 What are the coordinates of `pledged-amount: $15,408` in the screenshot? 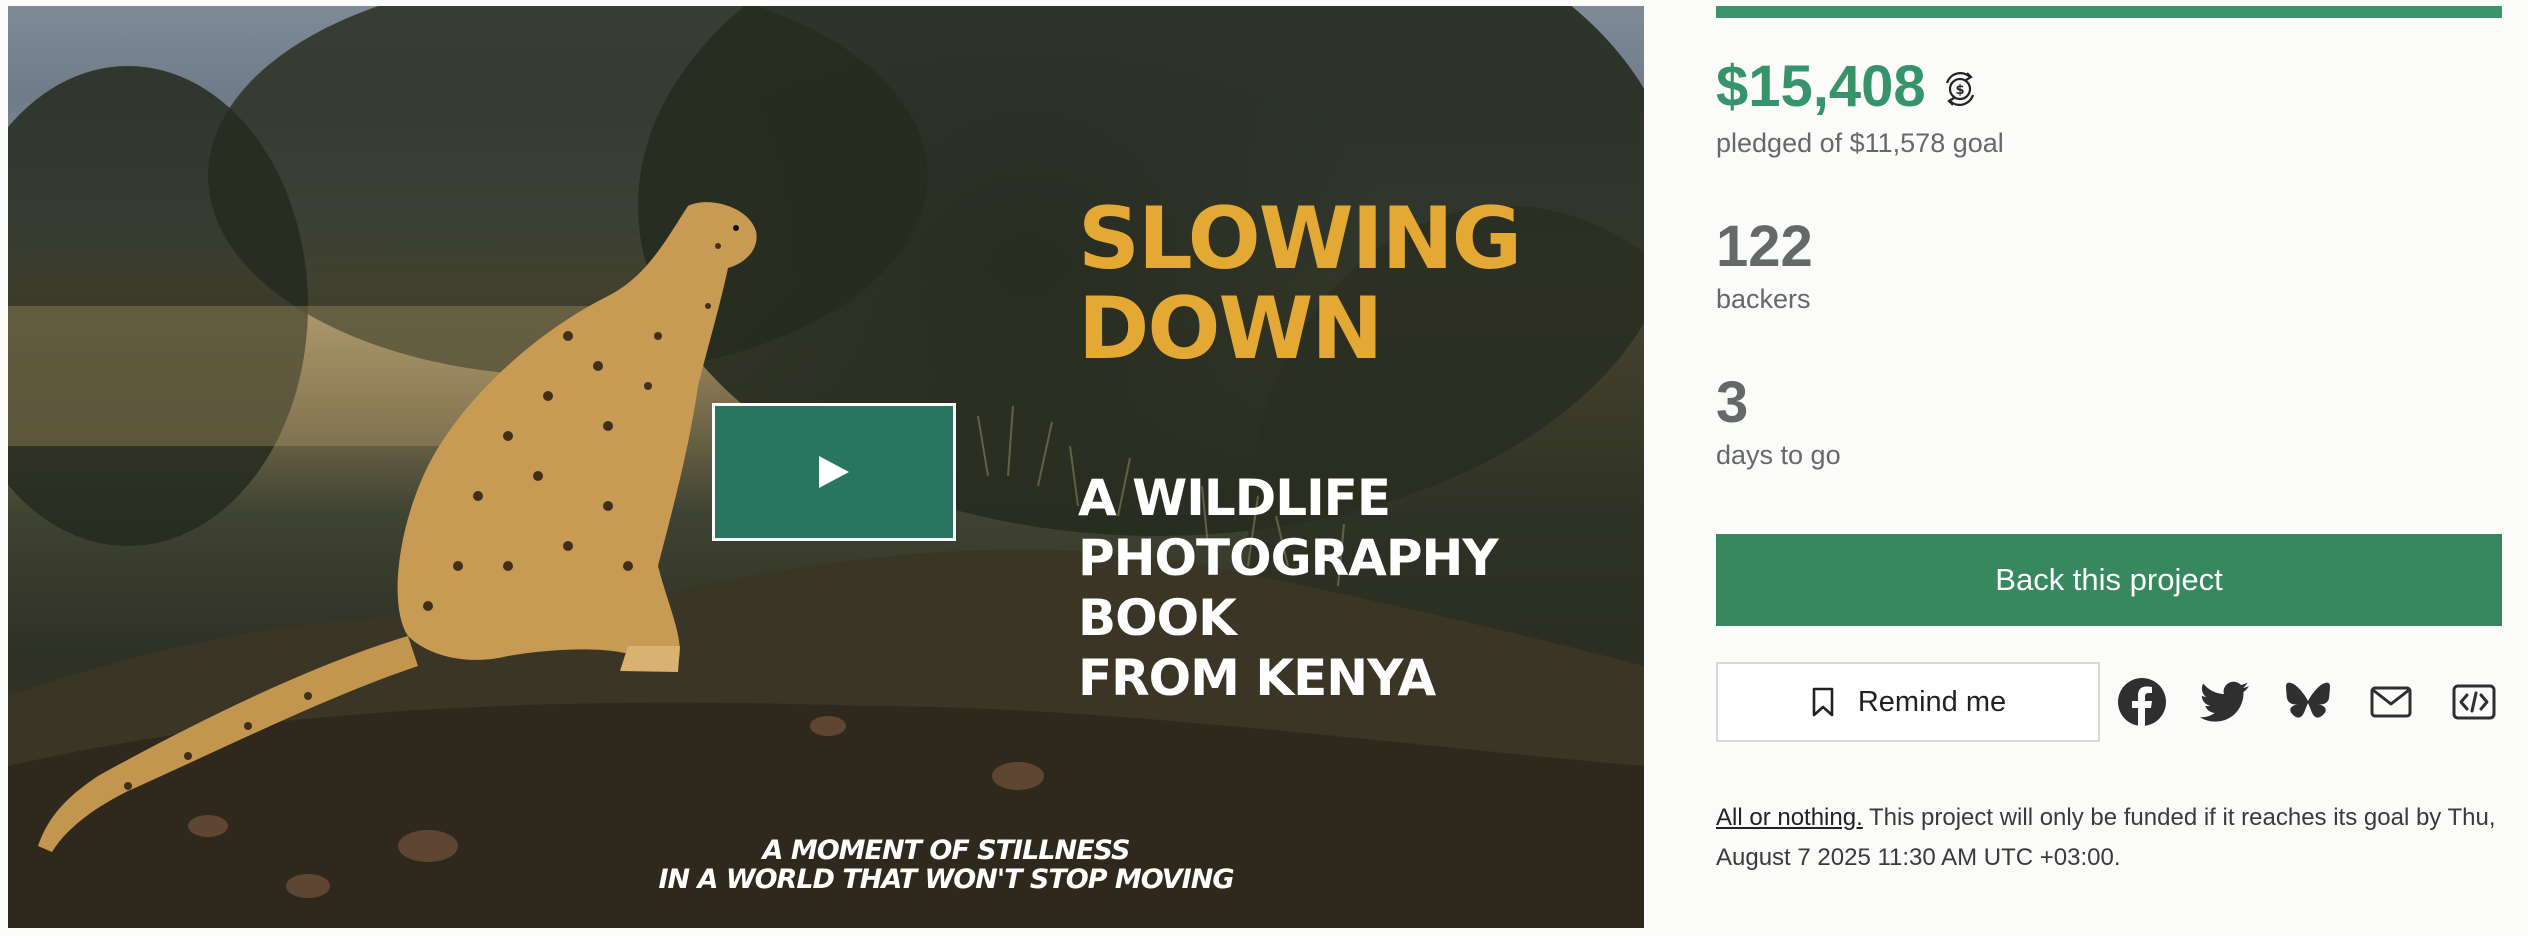 It's located at (1821, 86).